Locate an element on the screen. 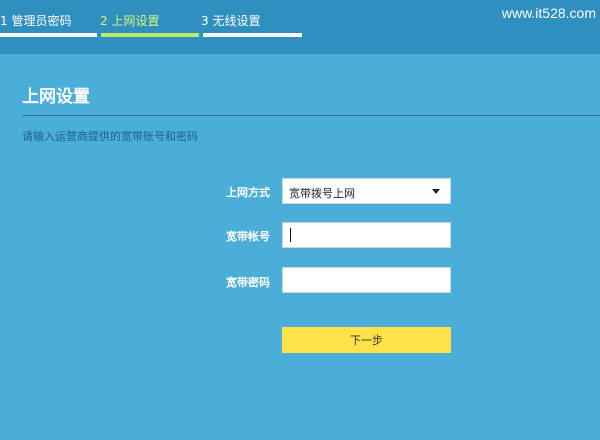 The height and width of the screenshot is (440, 600). wizard-header: 1 管理员密码 2 上网设置 3 无线设置 www.it528.com is located at coordinates (300, 27).